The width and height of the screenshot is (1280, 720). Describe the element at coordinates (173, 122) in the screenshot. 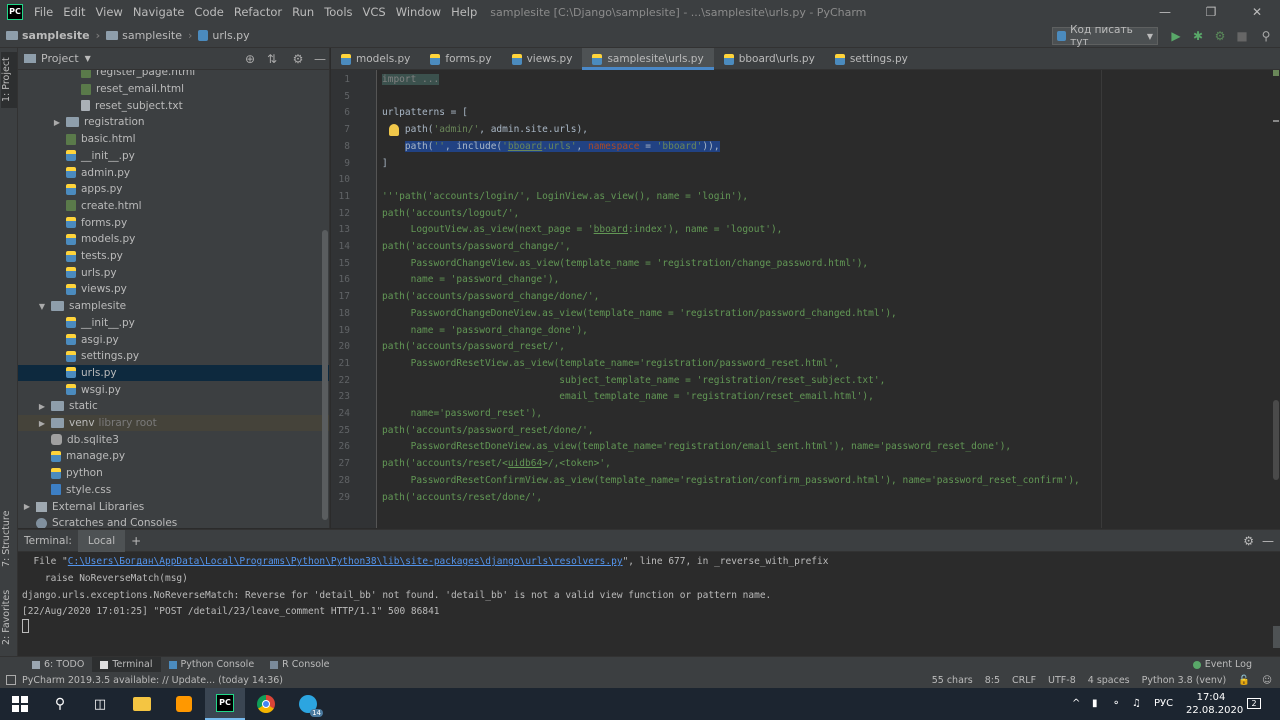

I see `tree-item: ▶ registration` at that location.